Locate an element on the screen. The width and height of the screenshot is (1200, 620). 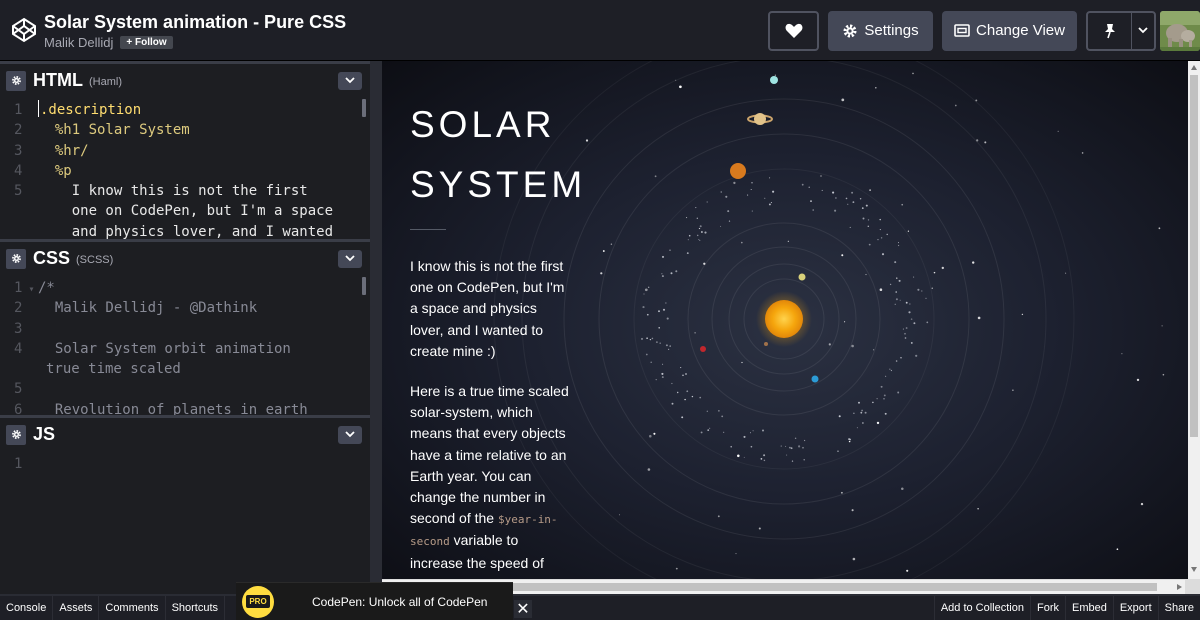
assets-button: Assets is located at coordinates (76, 608).